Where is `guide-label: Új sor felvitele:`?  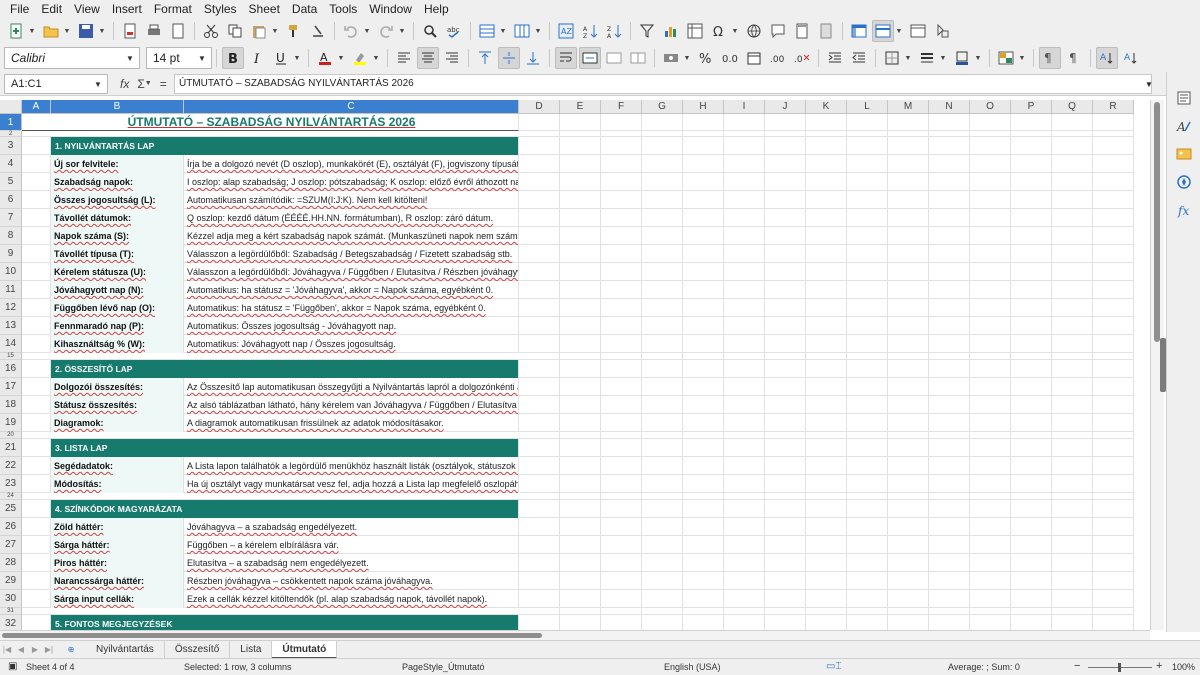
guide-label: Új sor felvitele: is located at coordinates (117, 164).